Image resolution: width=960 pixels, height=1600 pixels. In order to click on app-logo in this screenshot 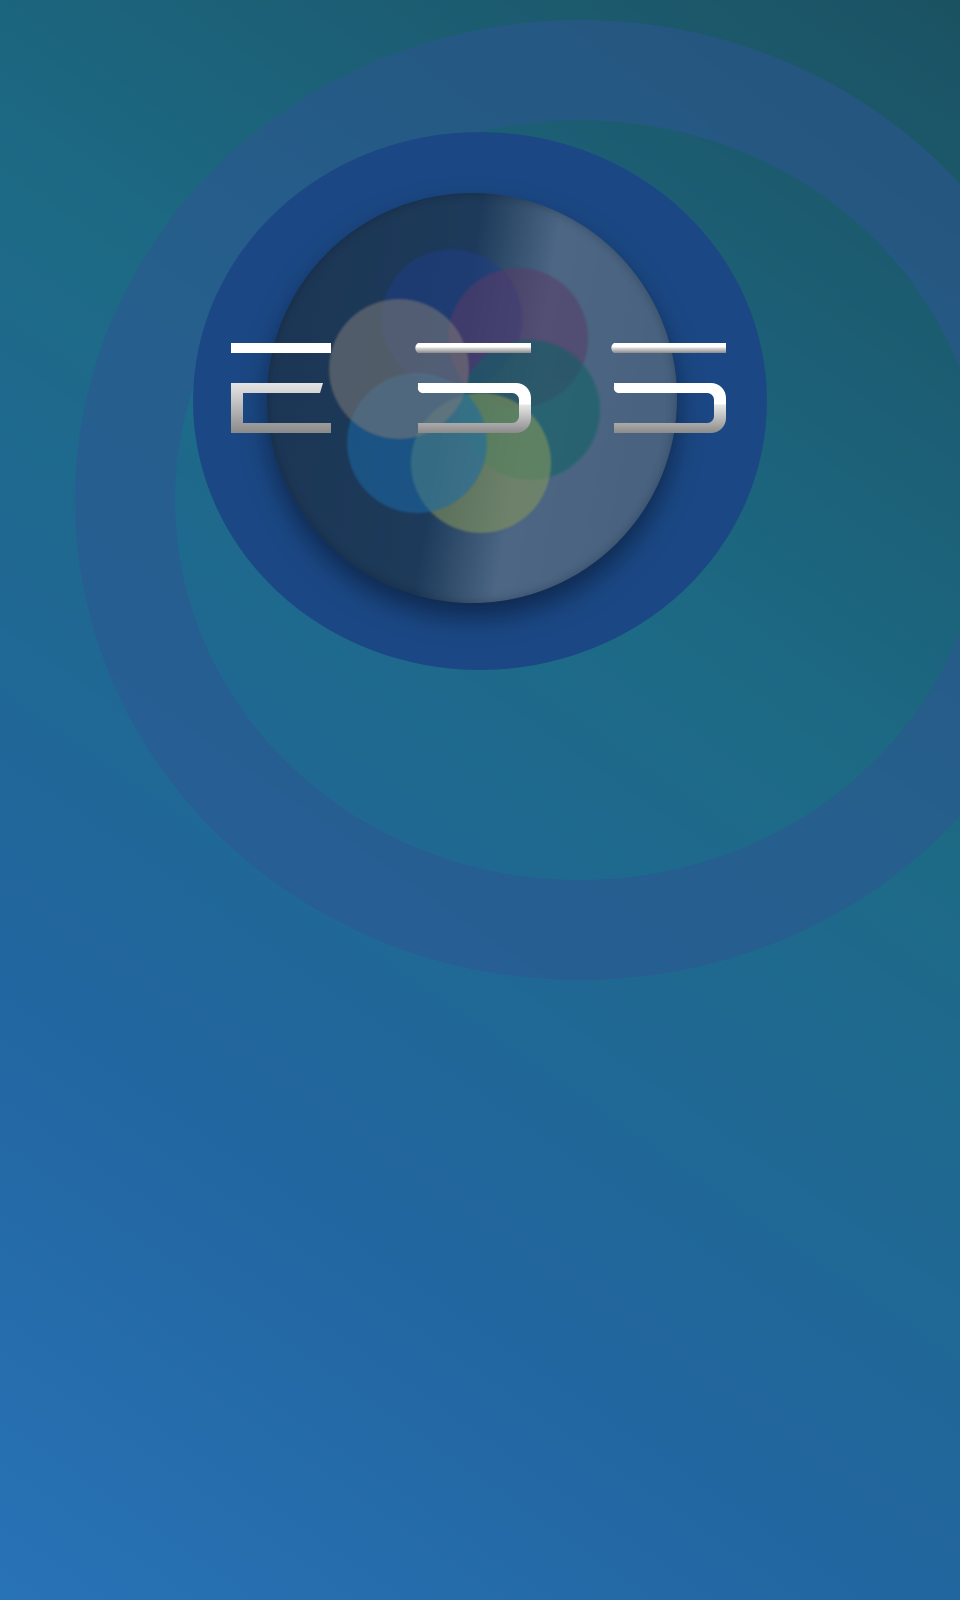, I will do `click(478, 390)`.